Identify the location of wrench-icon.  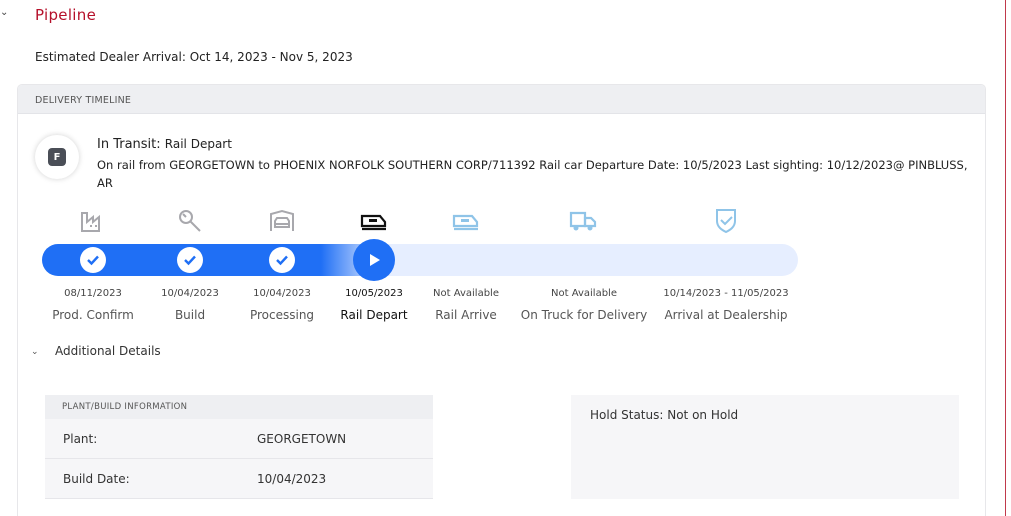
(190, 221).